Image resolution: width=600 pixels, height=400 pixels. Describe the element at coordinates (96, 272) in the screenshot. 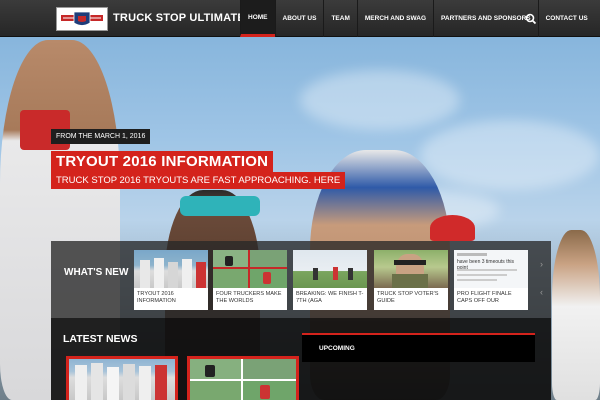

I see `whats-new-label: WHAT'S NEW` at that location.